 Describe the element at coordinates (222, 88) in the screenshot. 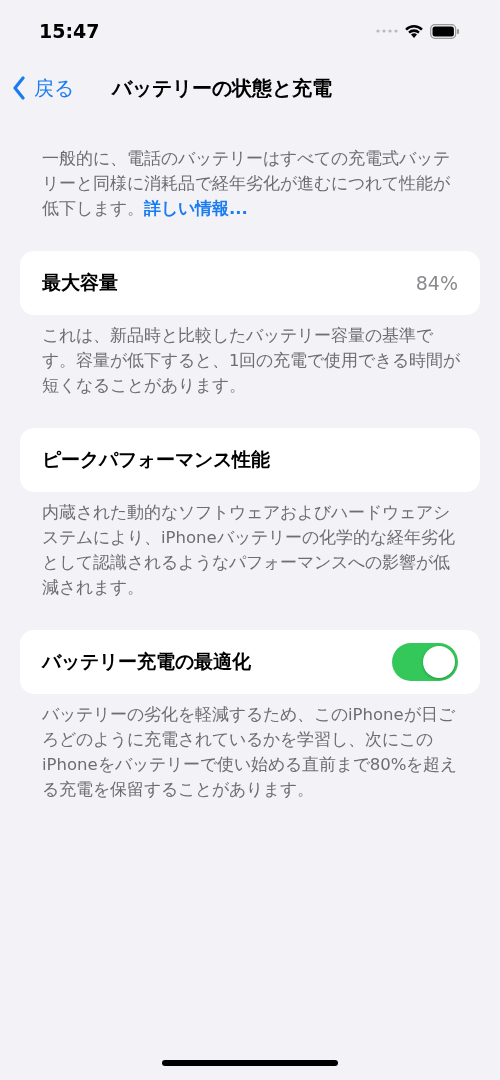

I see `page-title: バッテリーの状態と充電` at that location.